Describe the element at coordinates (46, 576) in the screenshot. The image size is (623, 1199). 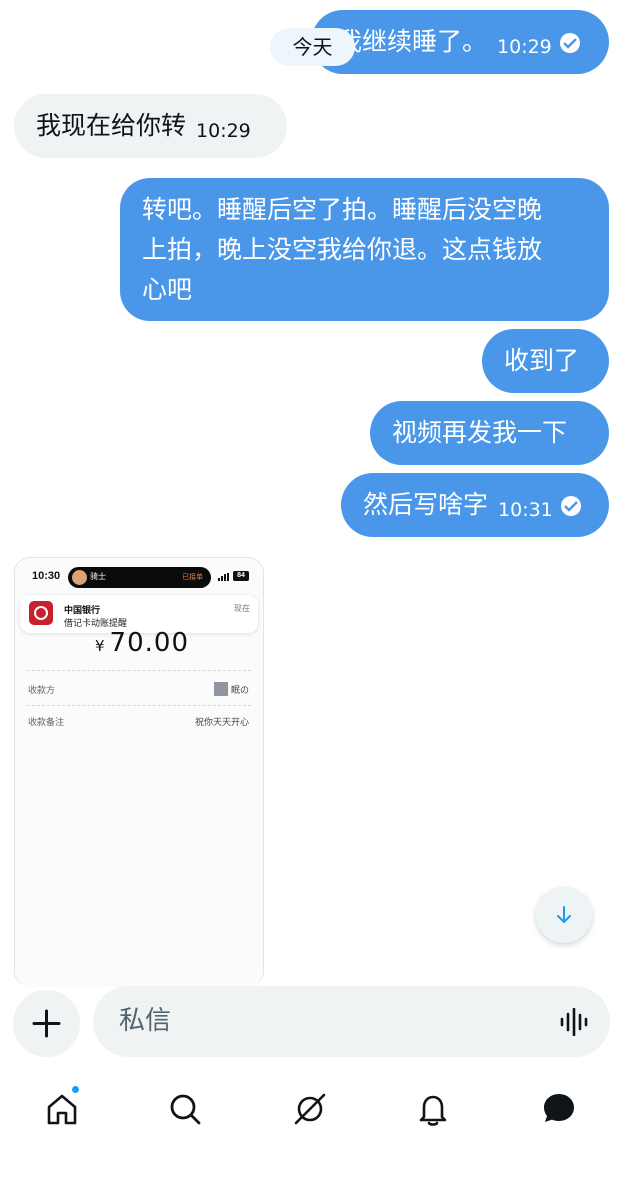
I see `embedded-time: 10:30` at that location.